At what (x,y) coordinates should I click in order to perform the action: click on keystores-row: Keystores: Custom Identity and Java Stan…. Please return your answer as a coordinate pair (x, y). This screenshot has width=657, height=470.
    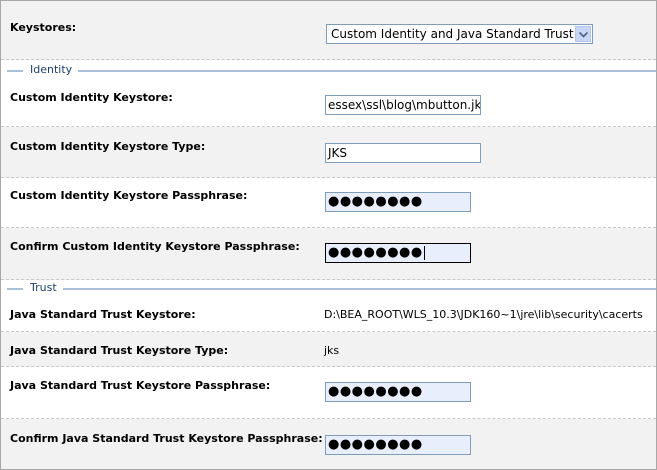
    Looking at the image, I should click on (328, 30).